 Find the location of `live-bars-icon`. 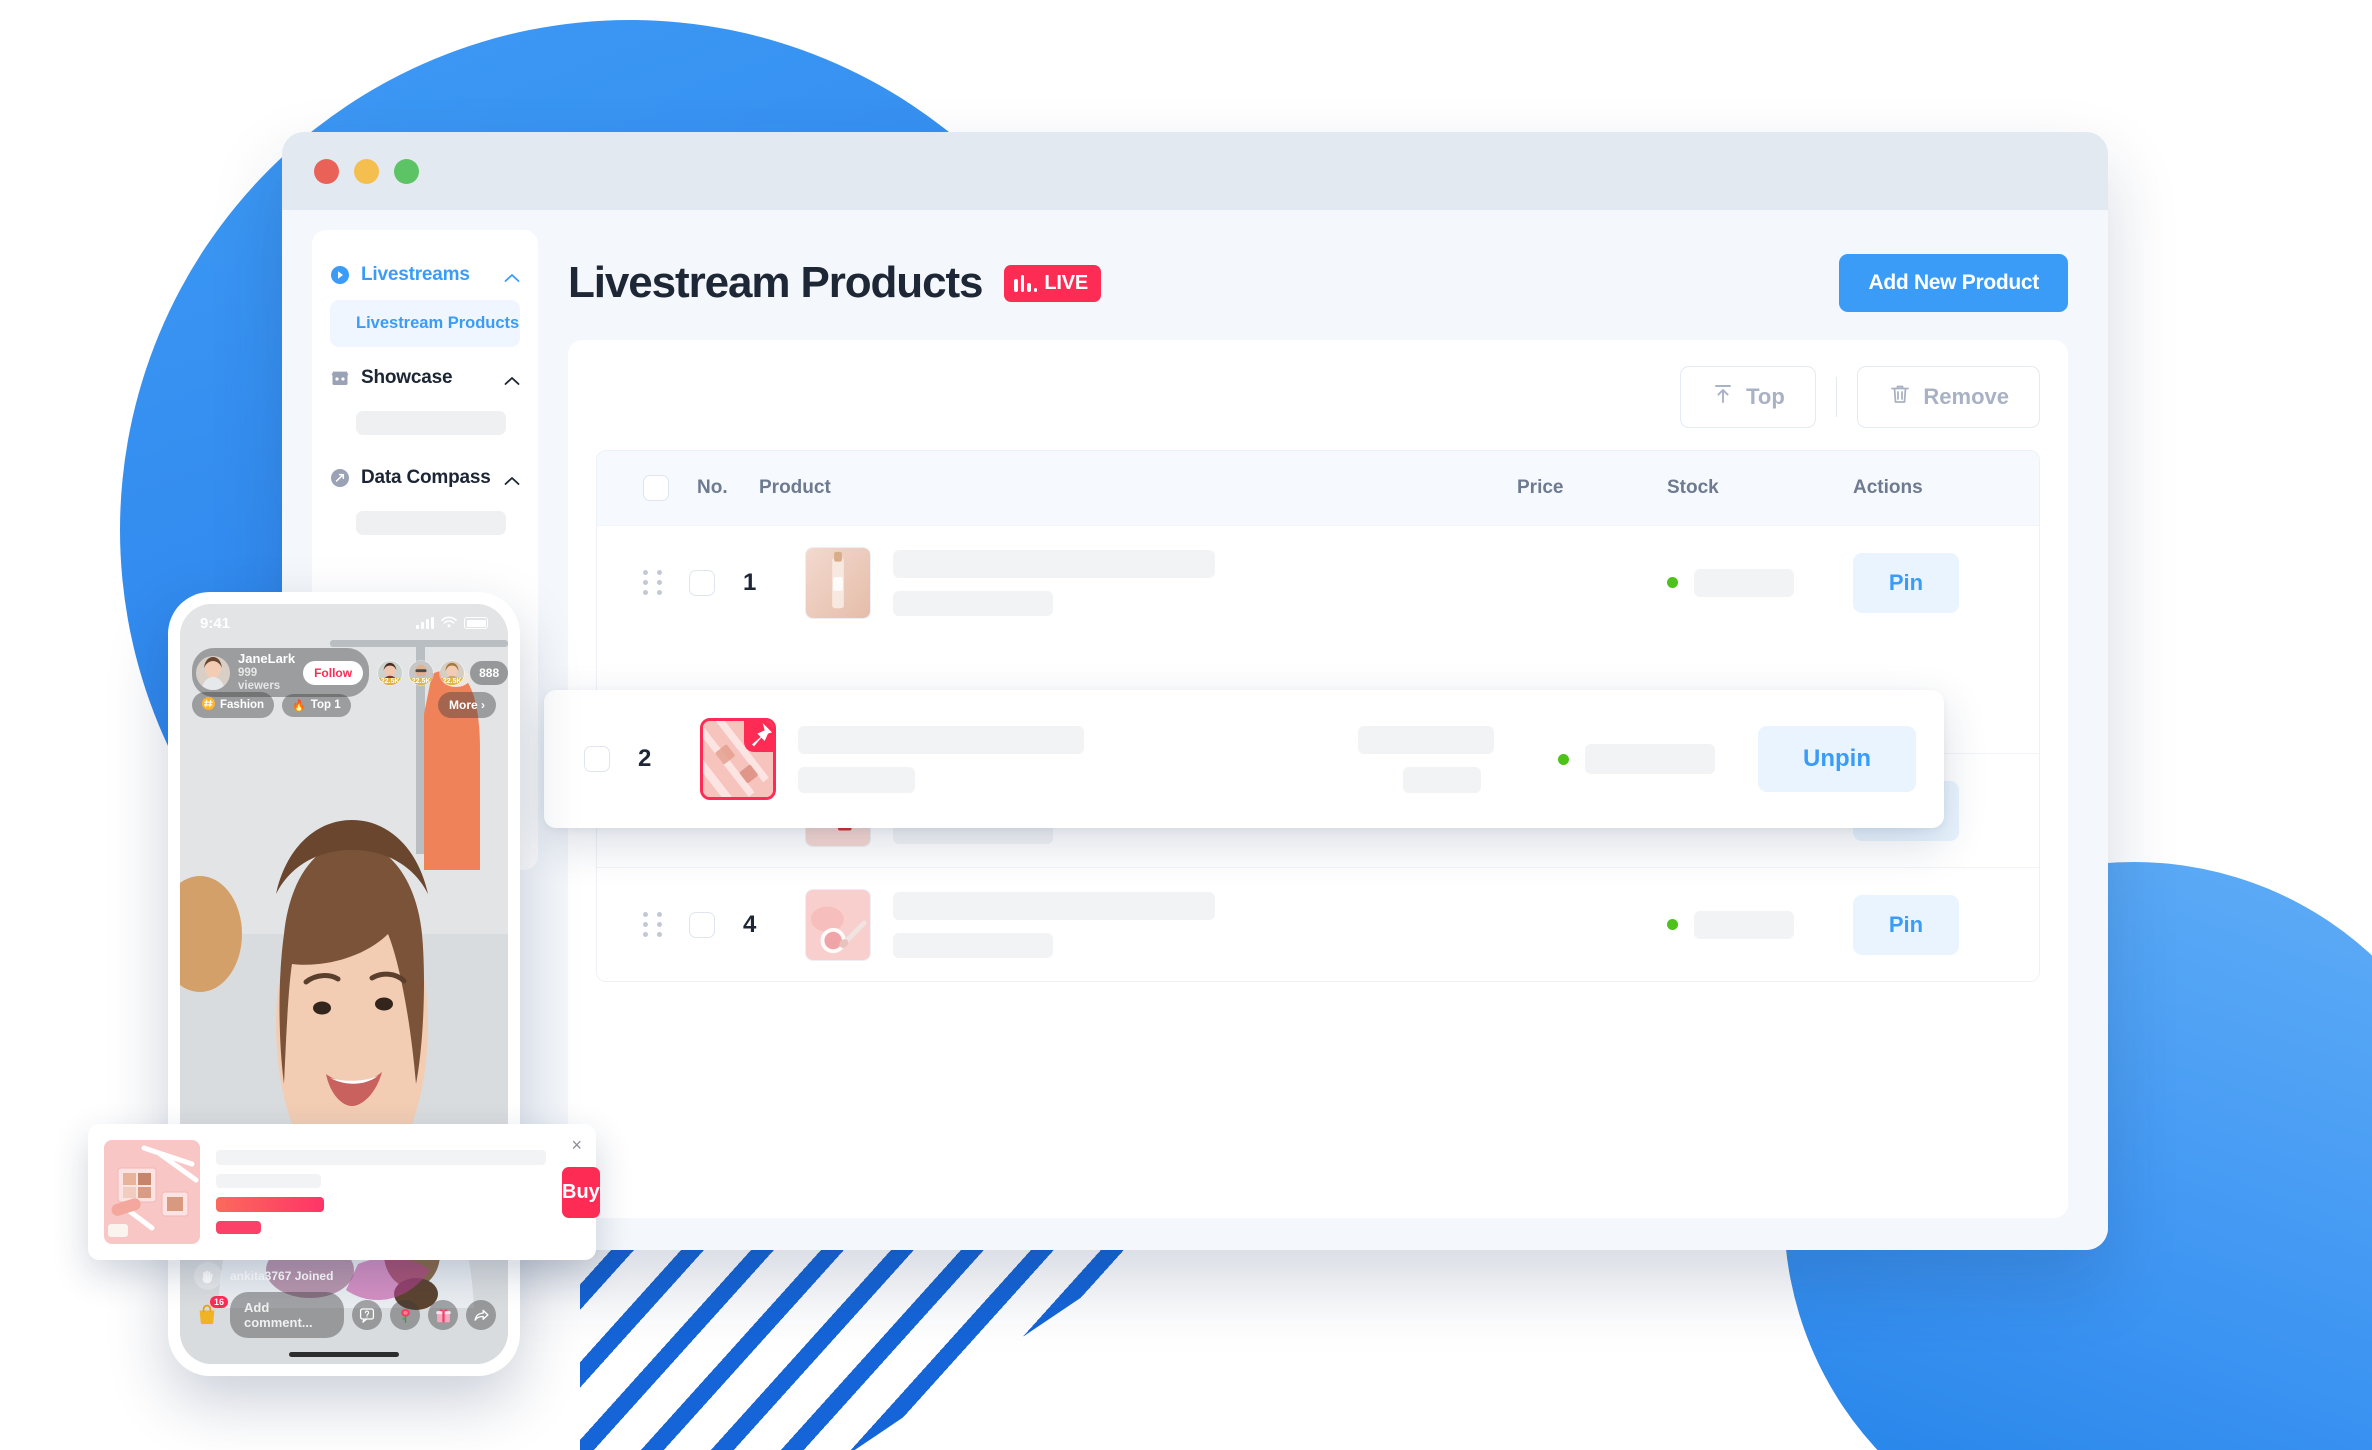

live-bars-icon is located at coordinates (1026, 283).